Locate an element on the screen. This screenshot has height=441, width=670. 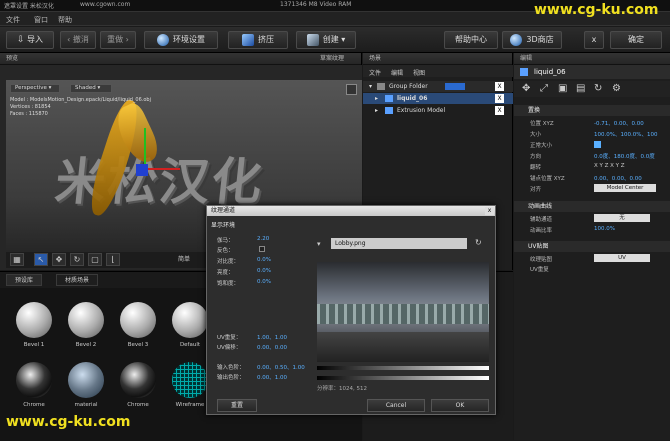
resolution-label: 分辨率：1024, 512 is located at coordinates (342, 389).